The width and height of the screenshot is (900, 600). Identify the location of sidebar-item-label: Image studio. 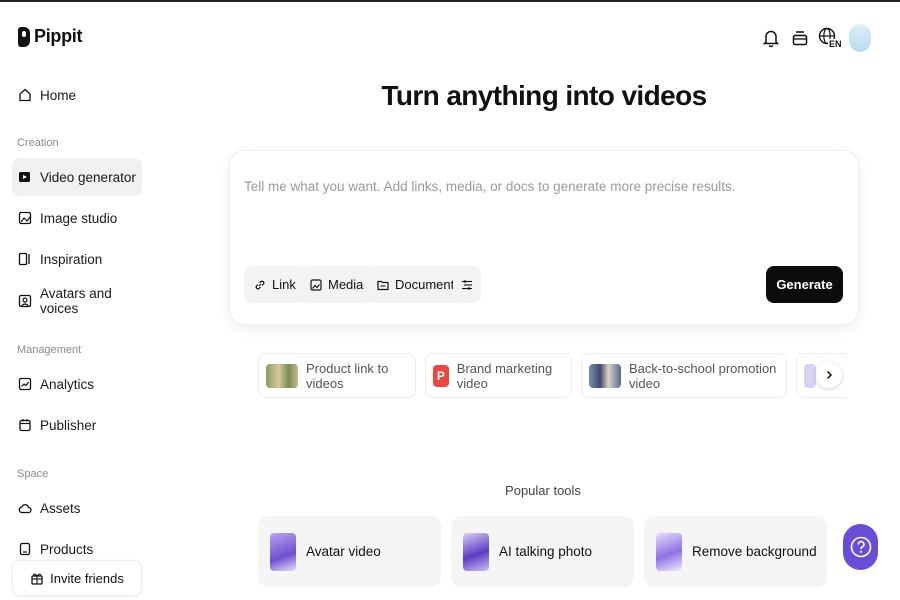
(79, 218).